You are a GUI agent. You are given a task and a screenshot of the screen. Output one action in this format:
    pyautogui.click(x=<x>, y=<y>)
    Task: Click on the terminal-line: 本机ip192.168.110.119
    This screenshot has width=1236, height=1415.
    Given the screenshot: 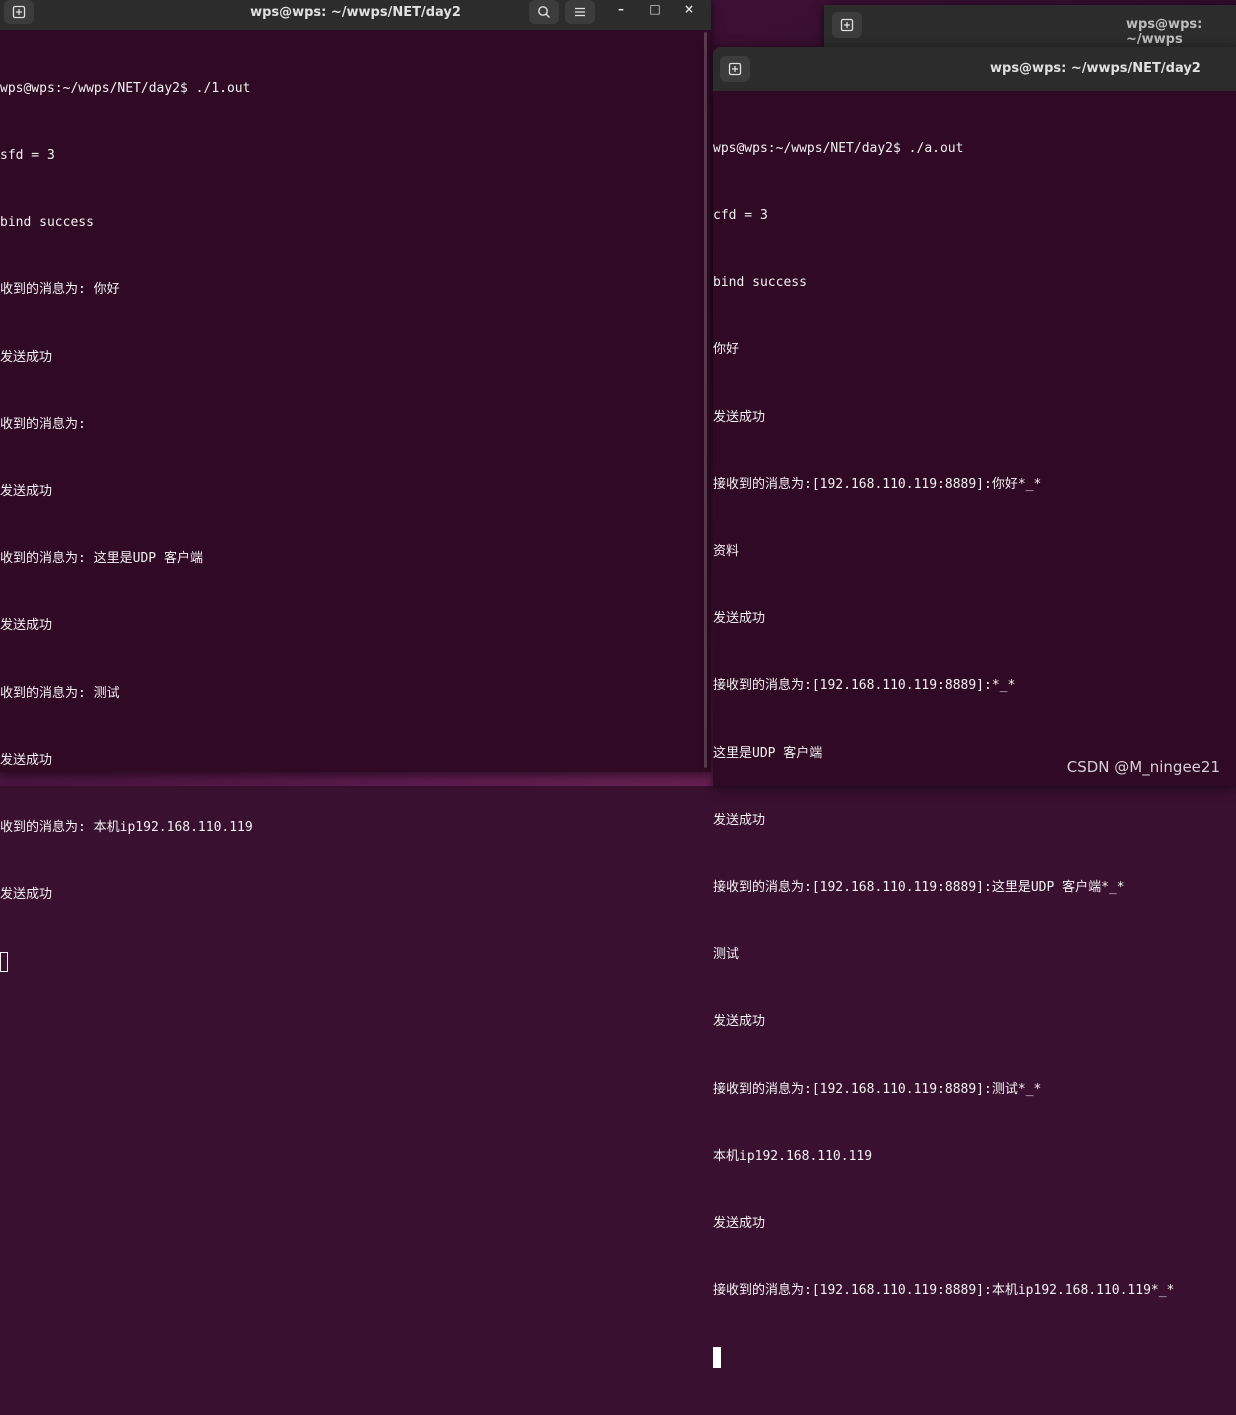 What is the action you would take?
    pyautogui.click(x=793, y=1156)
    